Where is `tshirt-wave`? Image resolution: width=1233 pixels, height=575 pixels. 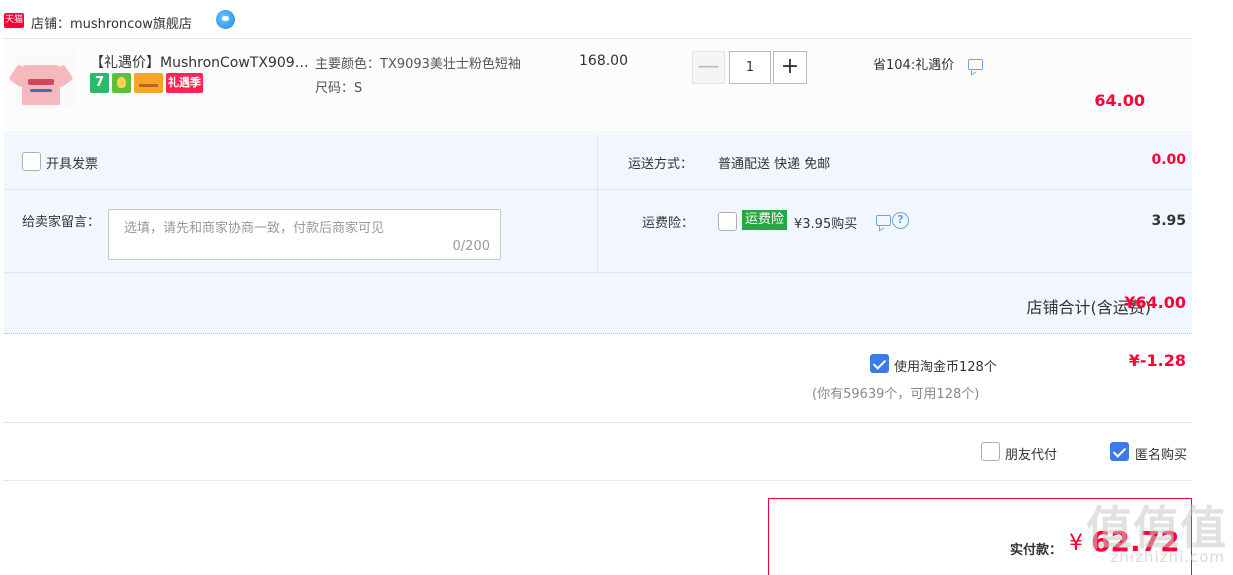 tshirt-wave is located at coordinates (41, 90).